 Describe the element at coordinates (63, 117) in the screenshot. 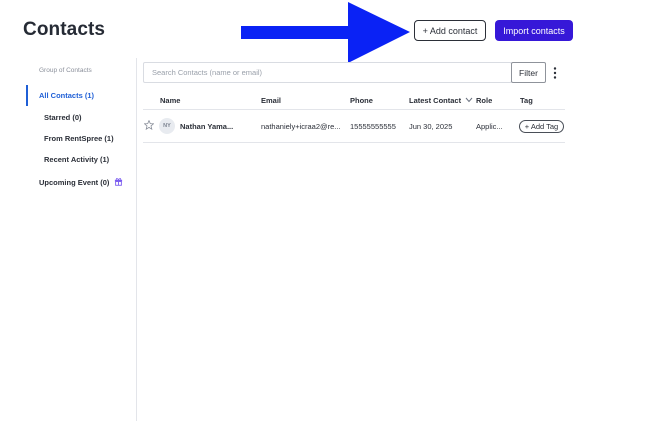

I see `sidebar-item-starred: Starred (0)` at that location.